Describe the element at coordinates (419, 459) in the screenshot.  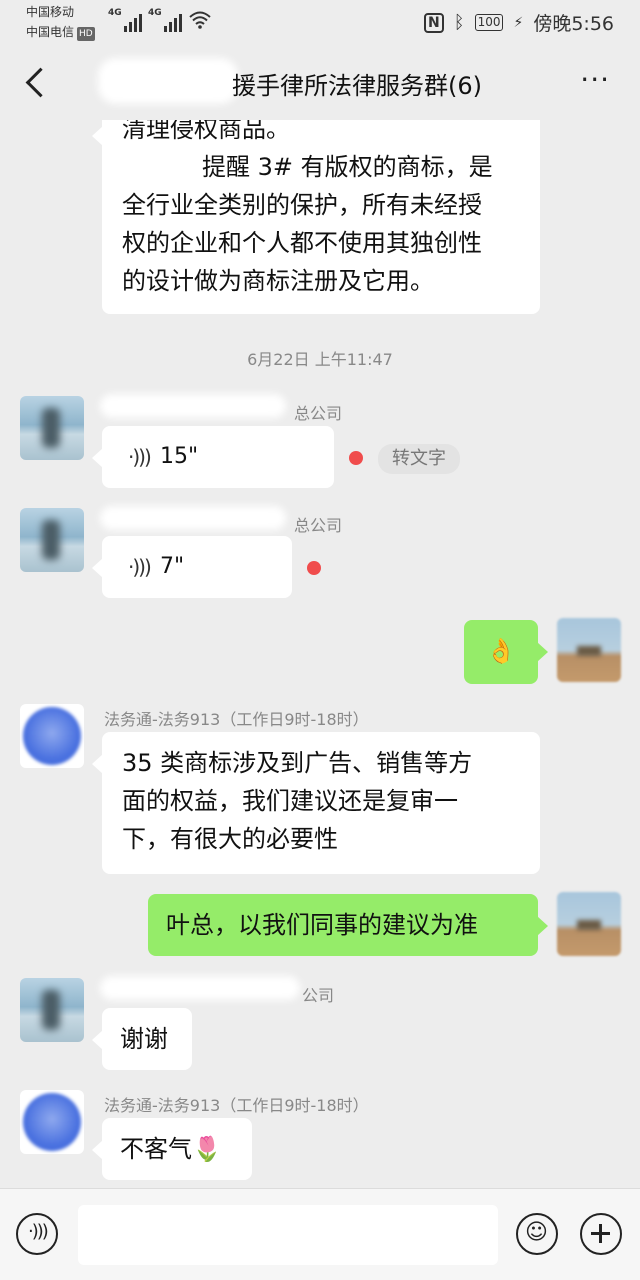
I see `transcribe-button: 转文字` at that location.